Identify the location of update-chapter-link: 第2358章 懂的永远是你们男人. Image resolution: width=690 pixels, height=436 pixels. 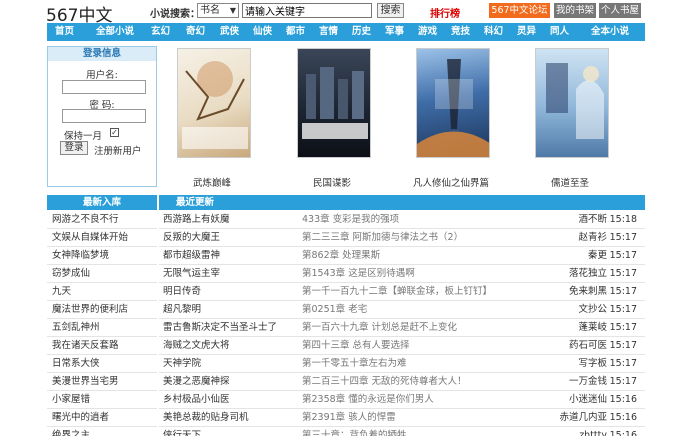
(368, 400).